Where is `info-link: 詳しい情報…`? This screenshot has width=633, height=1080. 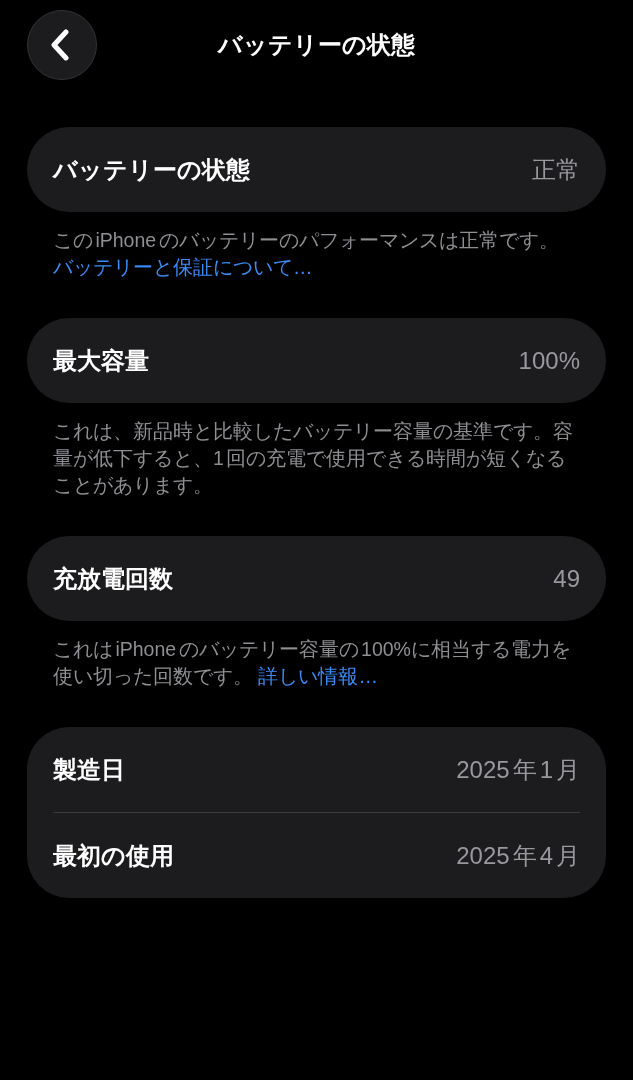 info-link: 詳しい情報… is located at coordinates (318, 676).